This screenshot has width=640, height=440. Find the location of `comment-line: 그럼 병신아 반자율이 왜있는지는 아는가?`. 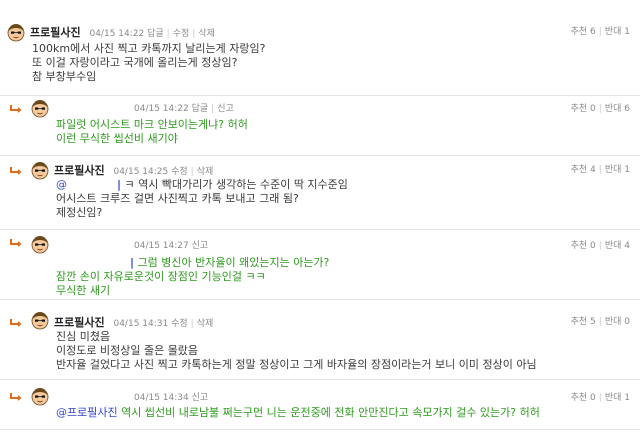

comment-line: 그럼 병신아 반자율이 왜있는지는 아는가? is located at coordinates (233, 262).